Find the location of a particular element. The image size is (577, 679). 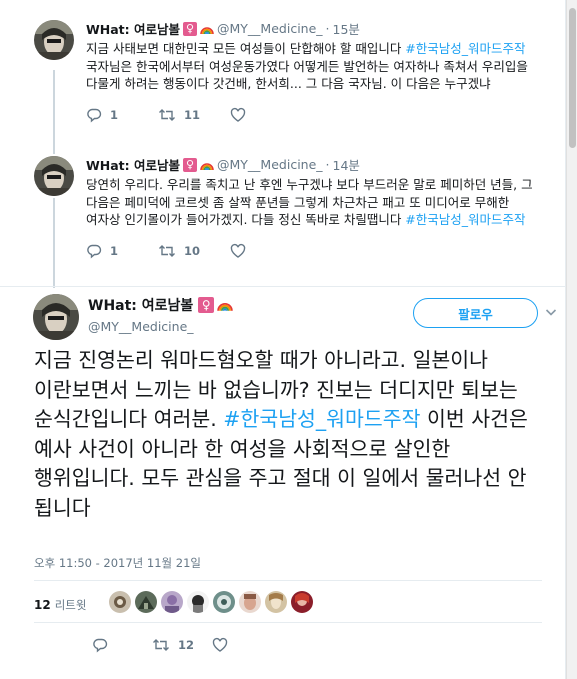

retweet-stats: 12 리트윗 is located at coordinates (60, 605).